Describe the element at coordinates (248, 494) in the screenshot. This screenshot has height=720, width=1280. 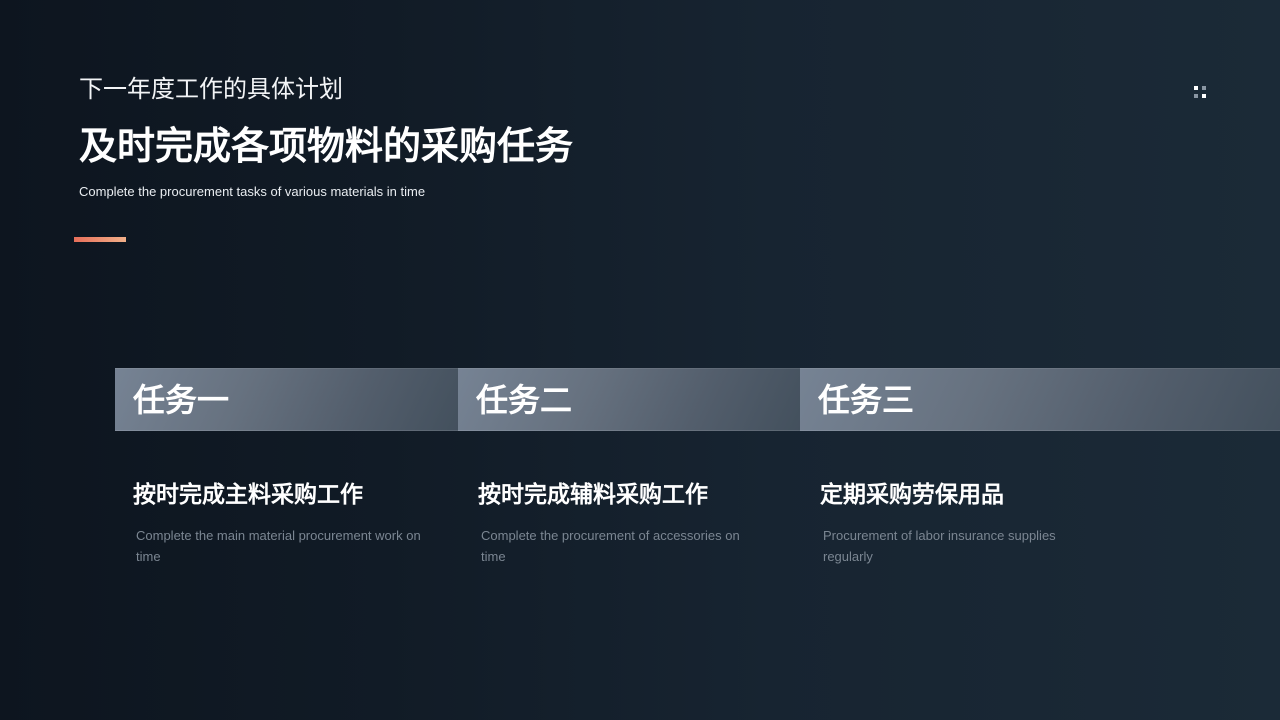
I see `task-heading-1: 按时完成主料采购工作` at that location.